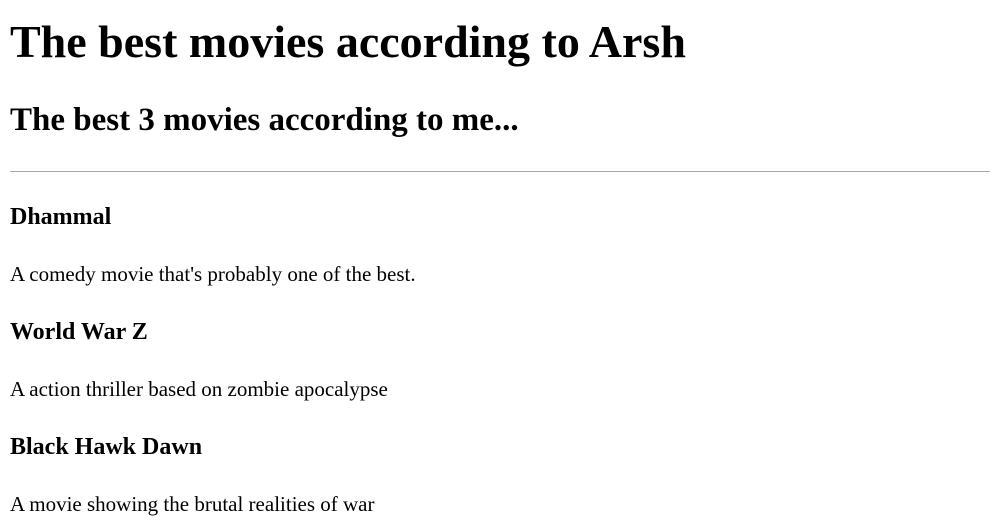 The image size is (1000, 522). Describe the element at coordinates (348, 41) in the screenshot. I see `page-title: The best movies according to Arsh` at that location.